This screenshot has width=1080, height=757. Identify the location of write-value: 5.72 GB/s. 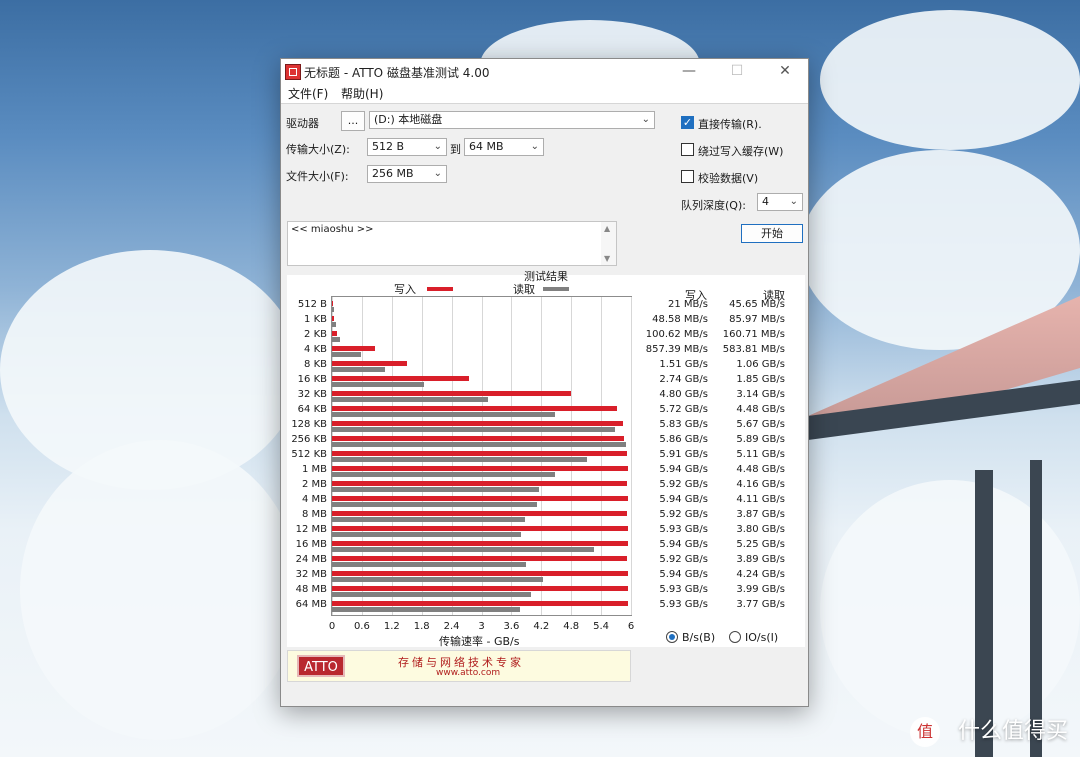
(683, 409).